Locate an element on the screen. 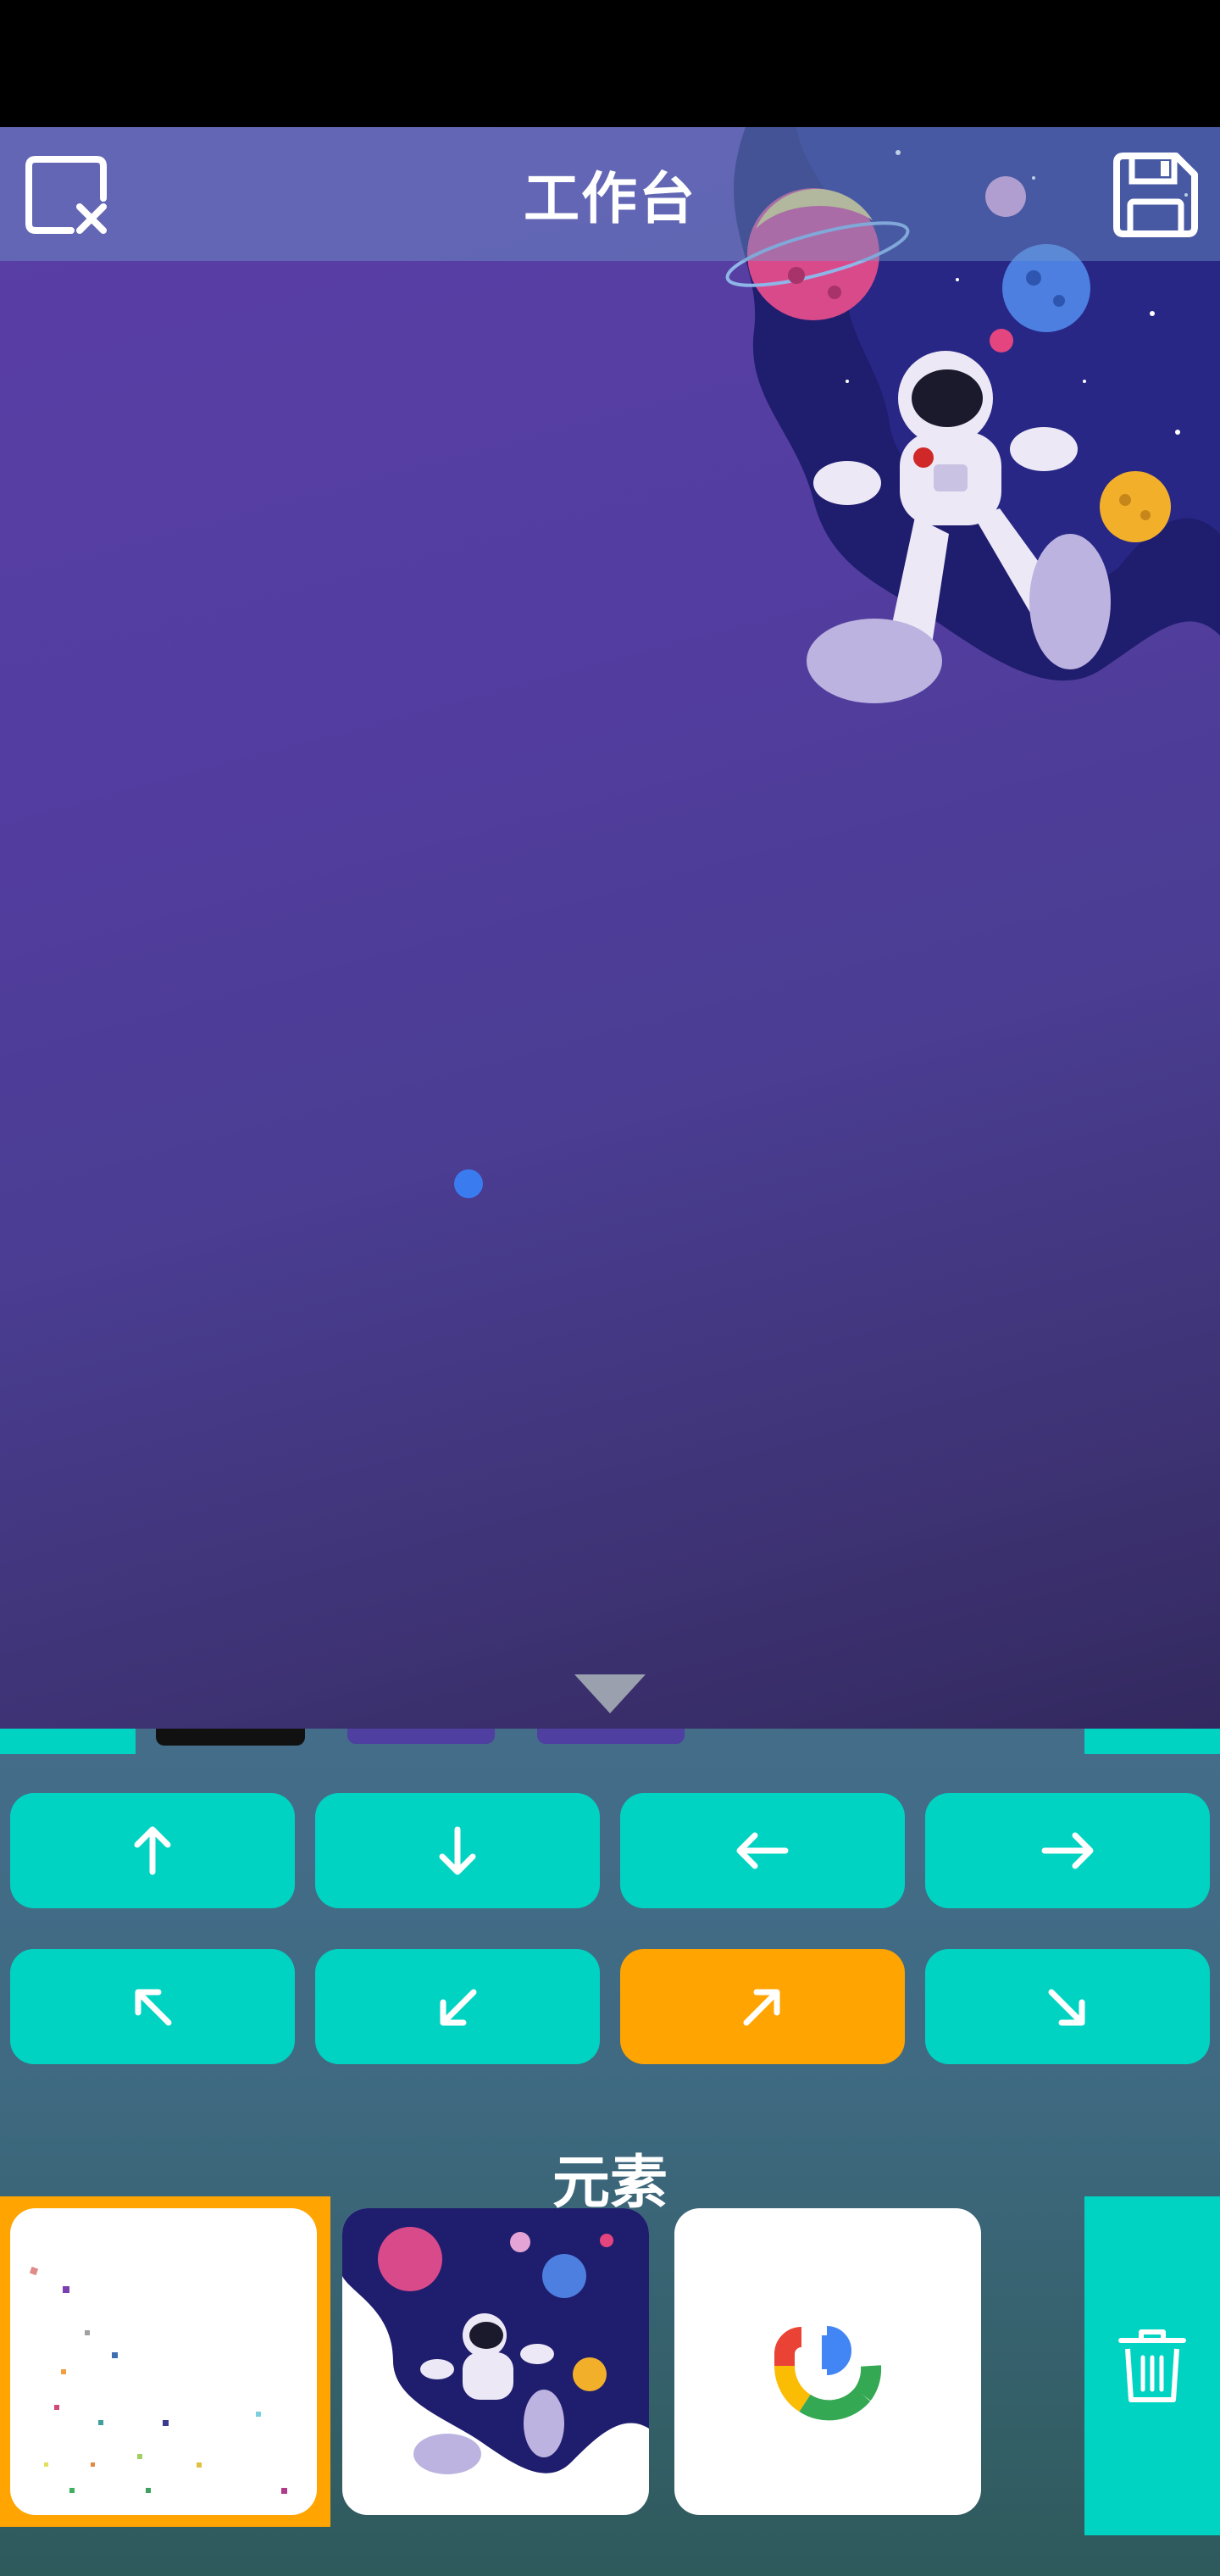 This screenshot has width=1220, height=2576. arrow-down-icon is located at coordinates (457, 1850).